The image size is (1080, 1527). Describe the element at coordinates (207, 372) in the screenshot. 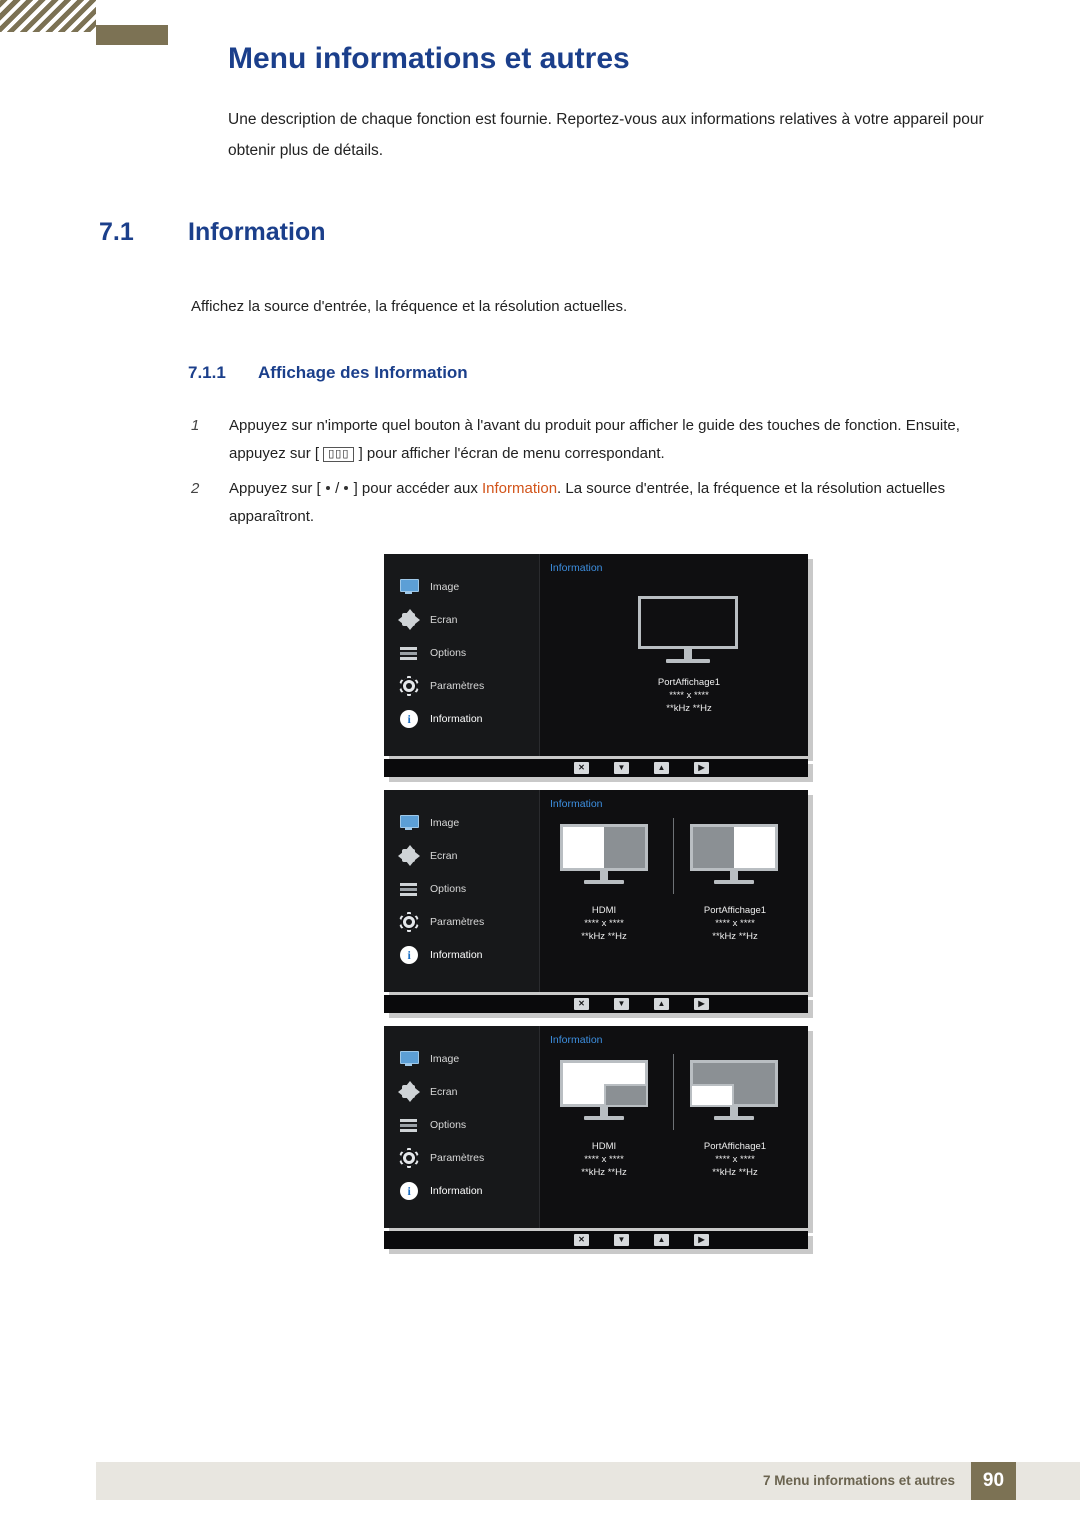

I see `subsection-number: 7.1.1` at that location.